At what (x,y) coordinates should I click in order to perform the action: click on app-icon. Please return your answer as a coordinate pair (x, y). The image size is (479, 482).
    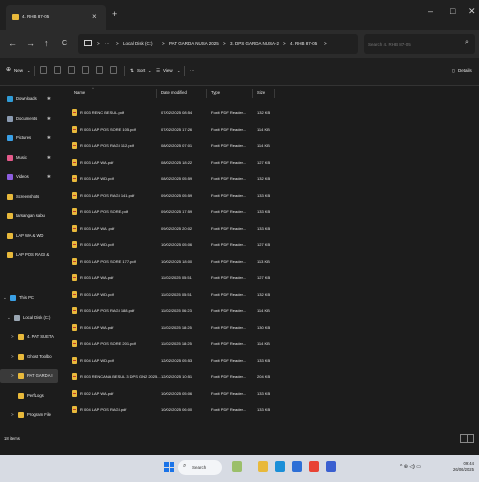
    Looking at the image, I should click on (331, 466).